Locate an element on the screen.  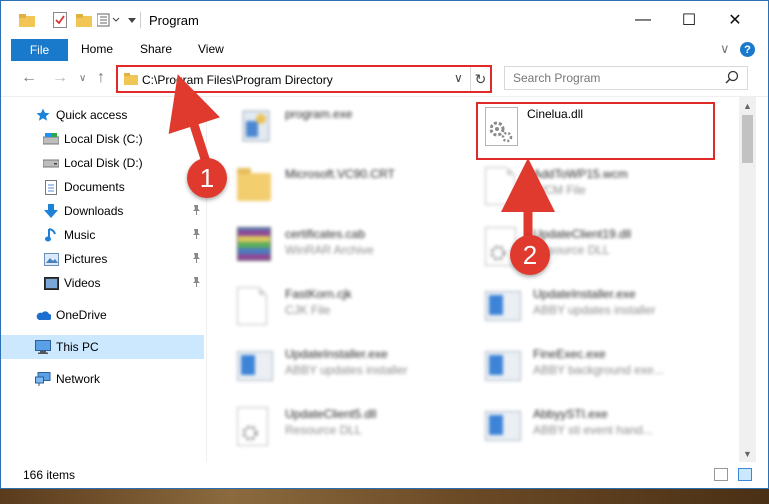
sidebar-item-label: Pictures is located at coordinates (86, 259).